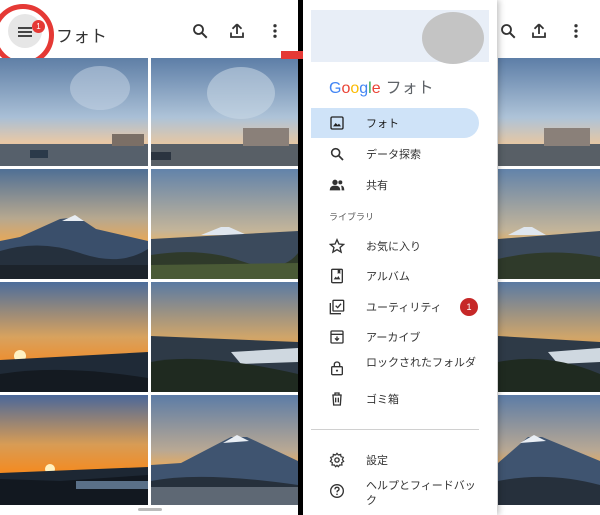 The image size is (600, 515). Describe the element at coordinates (421, 362) in the screenshot. I see `nav-label: ロックされたフォルダ` at that location.